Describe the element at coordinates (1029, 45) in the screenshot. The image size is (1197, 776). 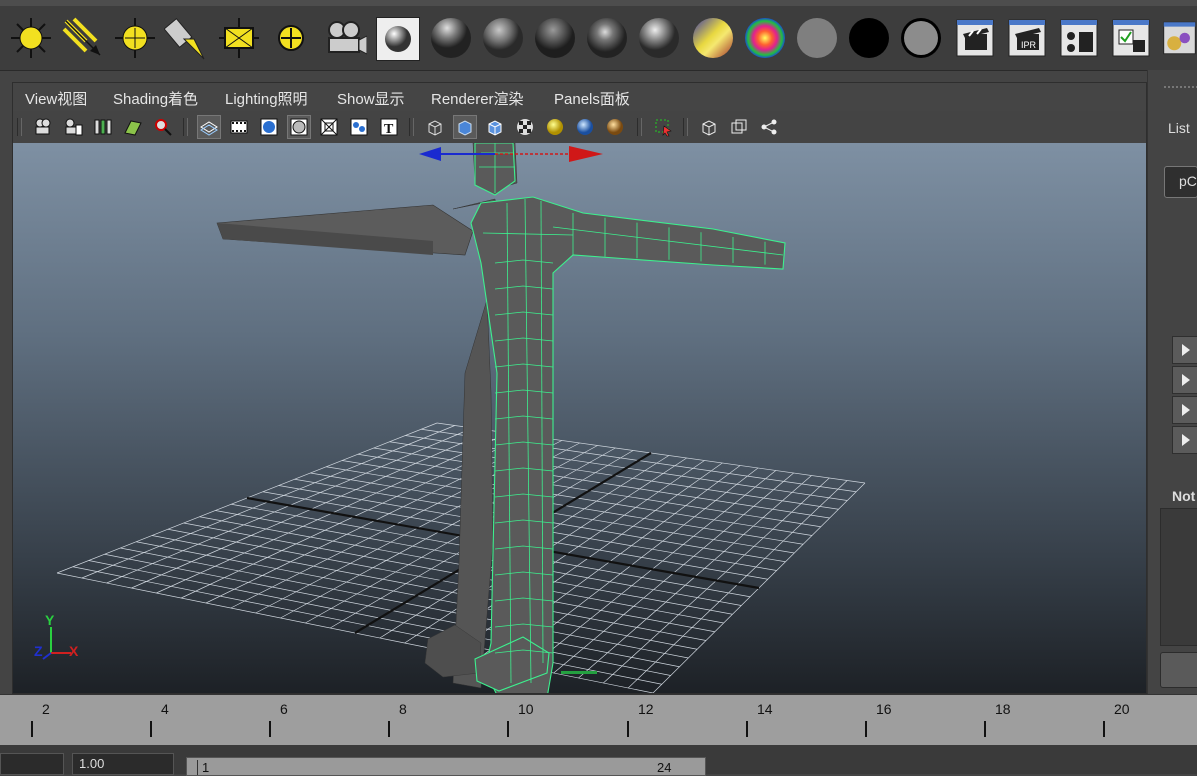
I see `svg-text: IPR` at that location.